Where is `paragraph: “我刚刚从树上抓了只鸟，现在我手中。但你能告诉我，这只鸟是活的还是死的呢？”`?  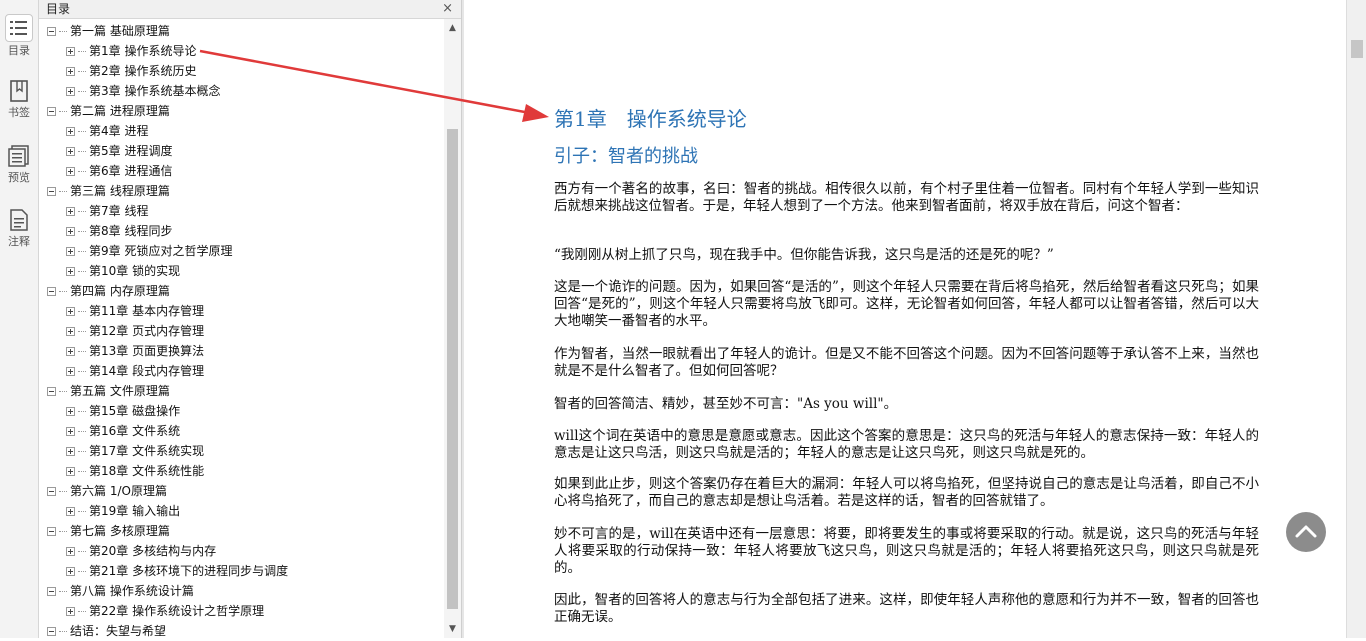
paragraph: “我刚刚从树上抓了只鸟，现在我手中。但你能告诉我，这只鸟是活的还是死的呢？” is located at coordinates (804, 255).